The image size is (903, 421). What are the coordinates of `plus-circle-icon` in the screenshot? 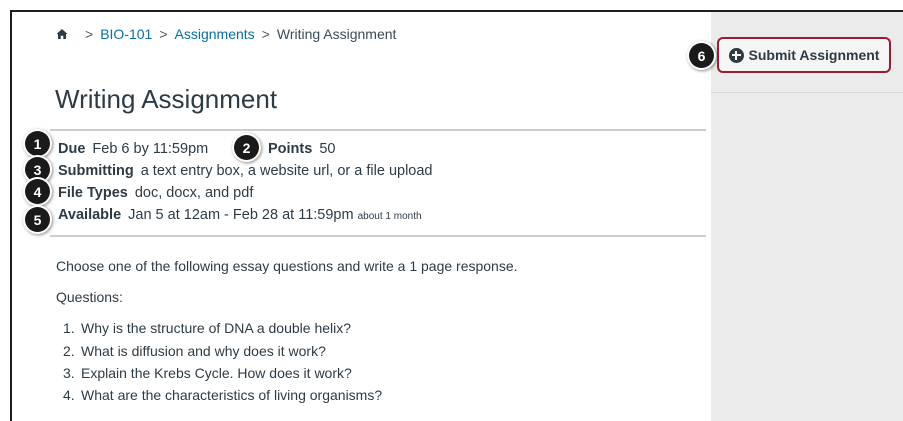 It's located at (736, 55).